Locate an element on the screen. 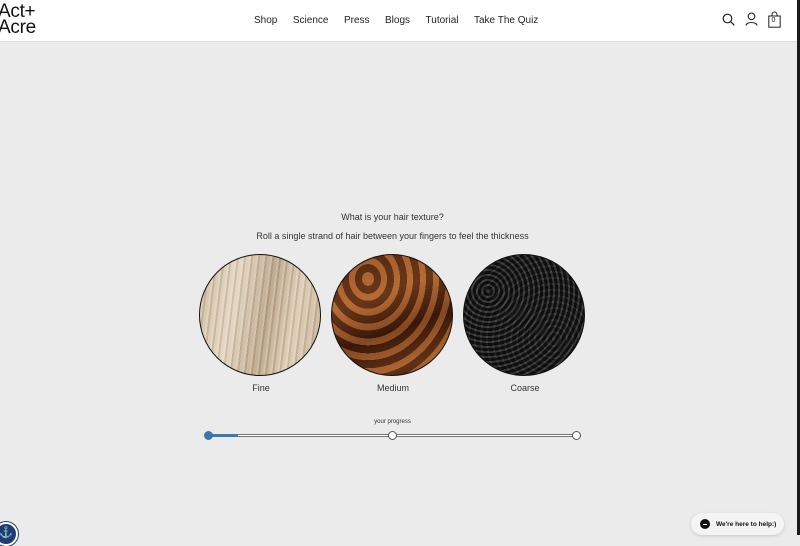 The height and width of the screenshot is (546, 800). nav-tutorial: Tutorial is located at coordinates (442, 20).